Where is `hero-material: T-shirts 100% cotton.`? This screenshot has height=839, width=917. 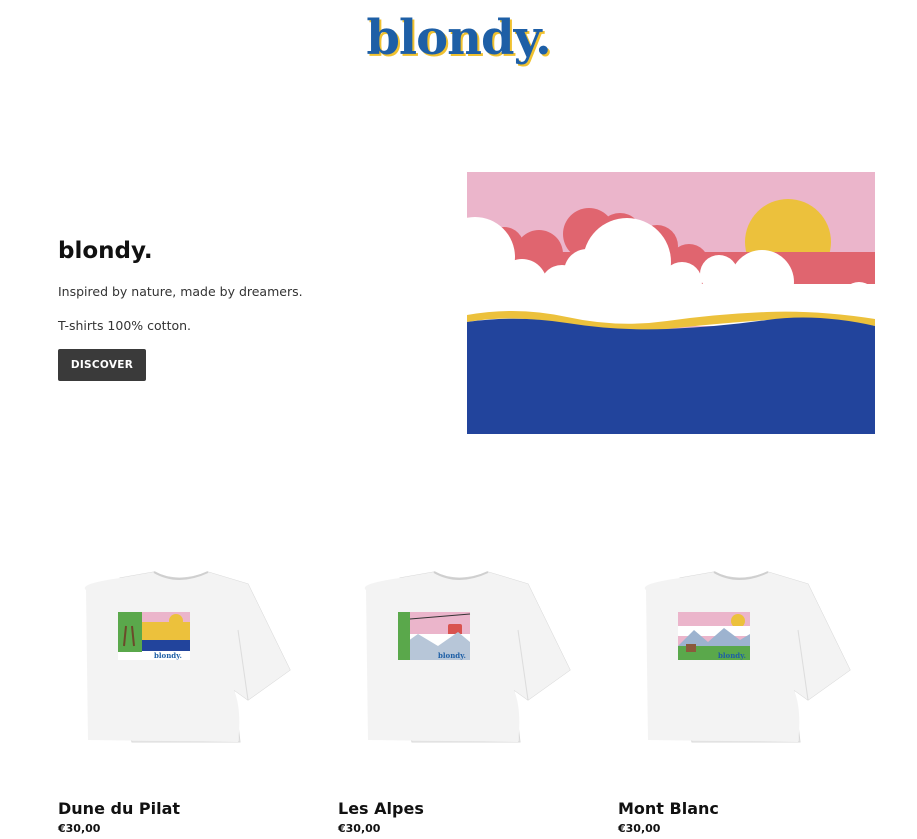 hero-material: T-shirts 100% cotton. is located at coordinates (125, 325).